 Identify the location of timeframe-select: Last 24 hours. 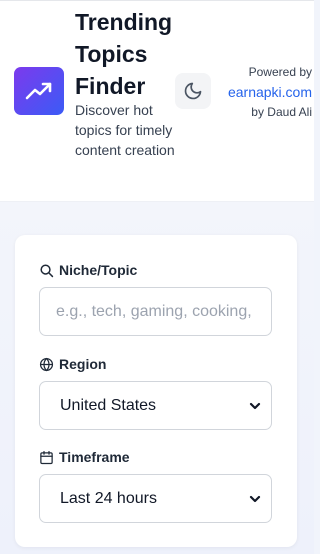
(155, 498).